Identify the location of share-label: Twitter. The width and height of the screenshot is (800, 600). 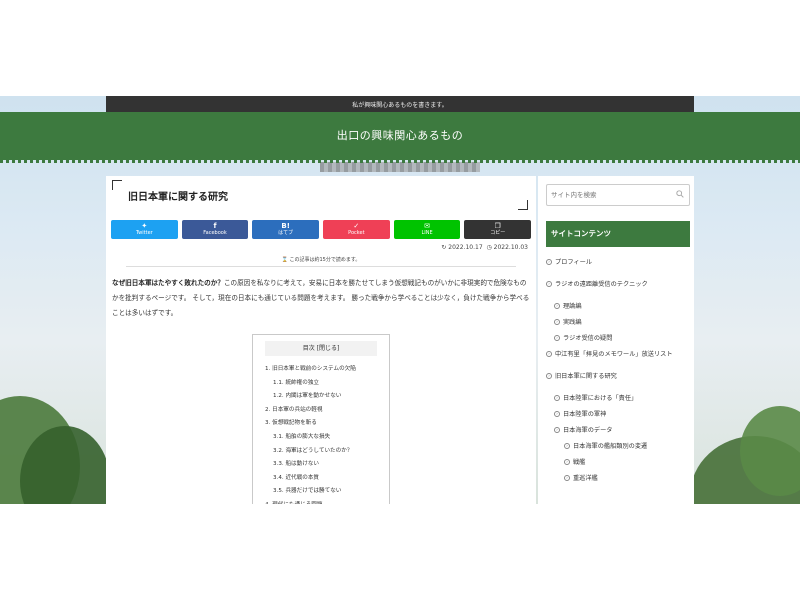
(144, 232).